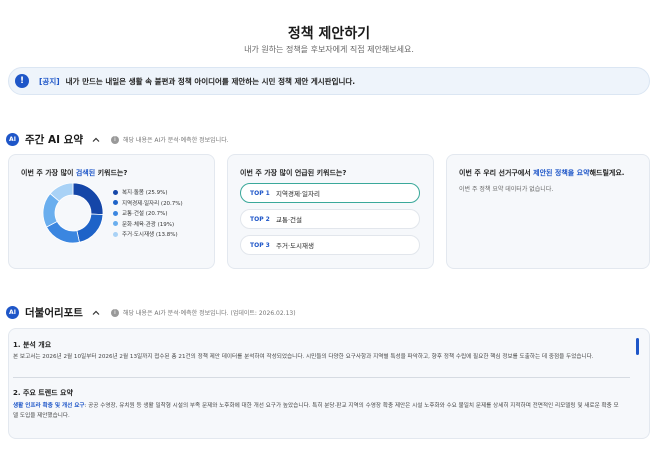 This screenshot has width=658, height=462. I want to click on keyword-top3: TOP 3 주거·도시재생, so click(330, 245).